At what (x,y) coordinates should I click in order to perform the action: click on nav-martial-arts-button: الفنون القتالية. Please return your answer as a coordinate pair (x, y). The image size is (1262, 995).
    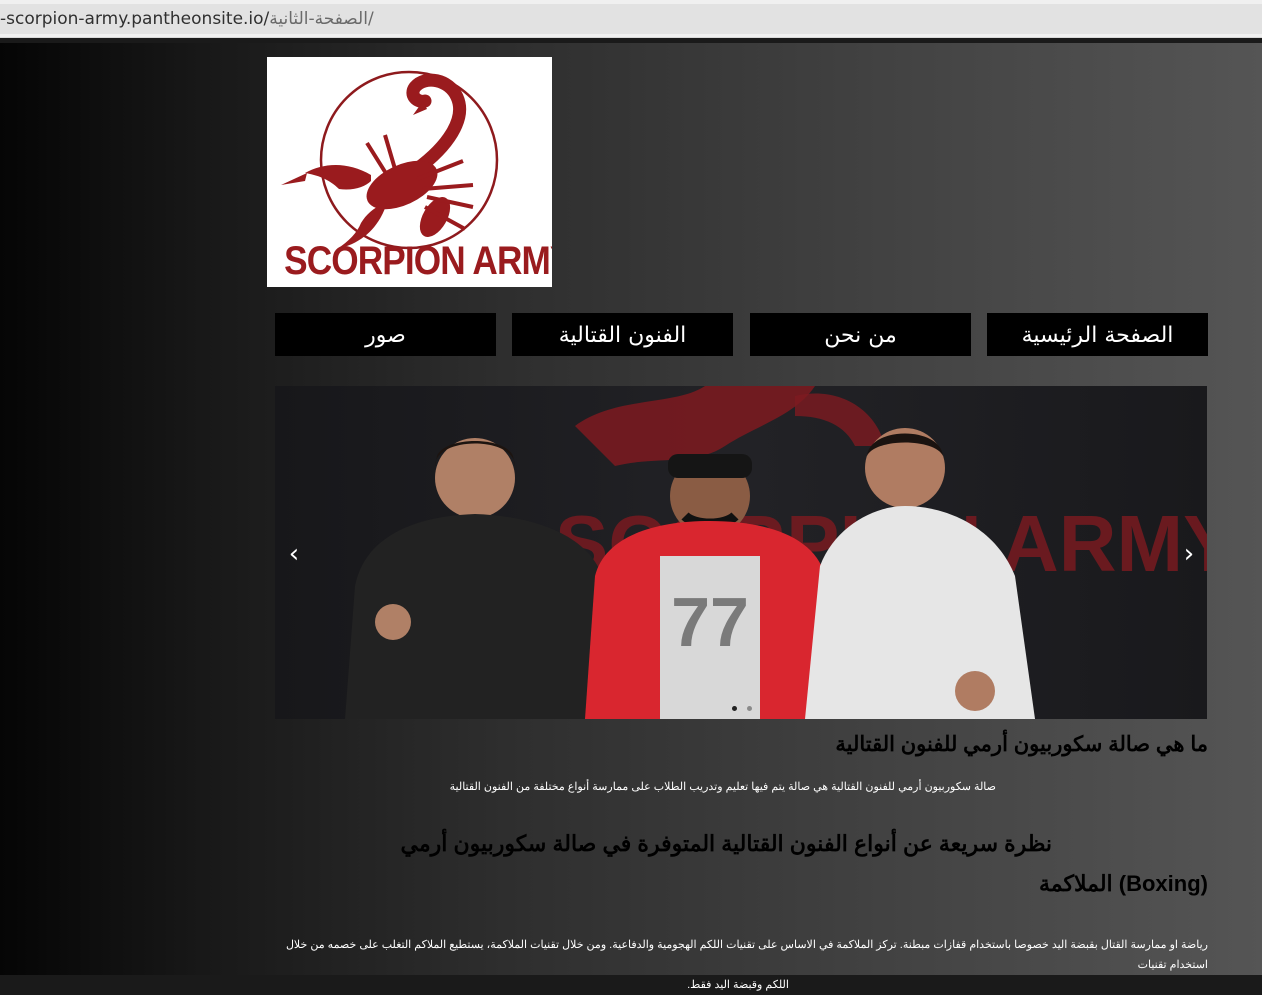
    Looking at the image, I should click on (622, 334).